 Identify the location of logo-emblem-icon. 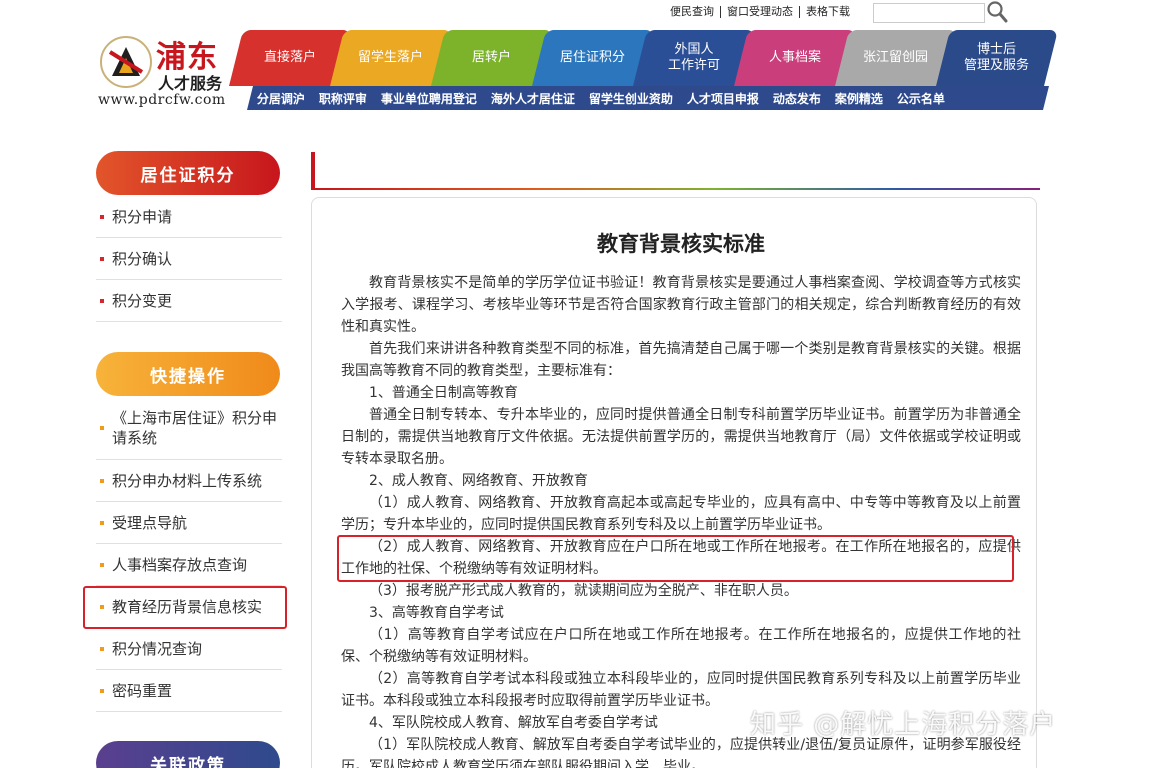
(126, 62).